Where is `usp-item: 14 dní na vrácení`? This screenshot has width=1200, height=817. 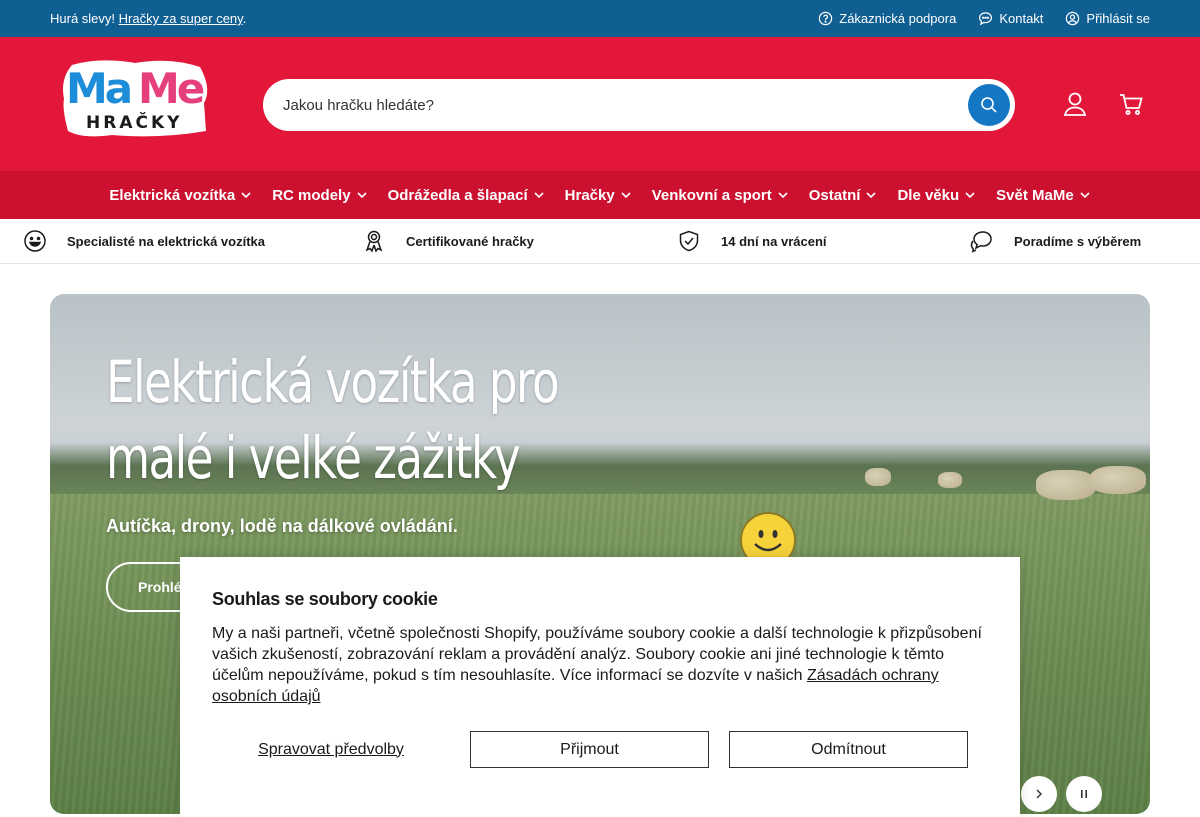 usp-item: 14 dní na vrácení is located at coordinates (752, 241).